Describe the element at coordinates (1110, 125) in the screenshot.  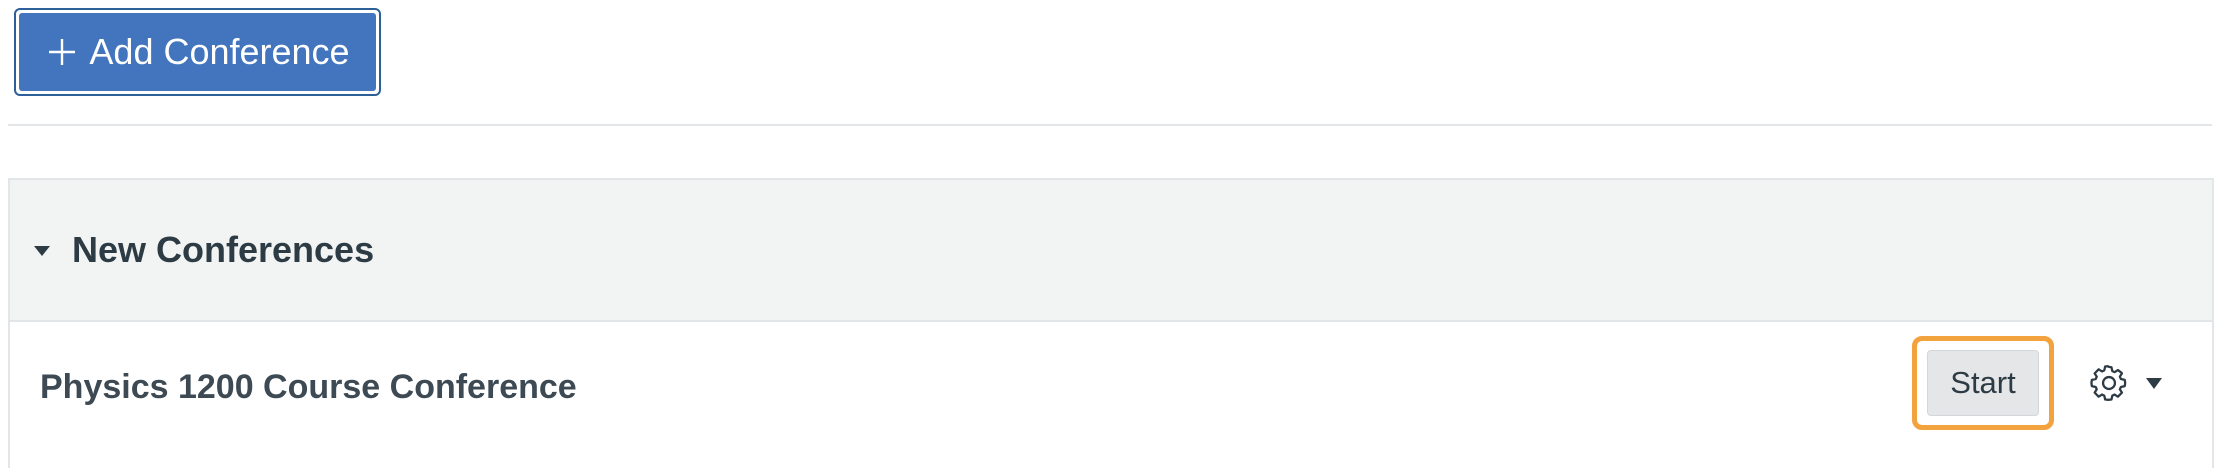
I see `divider` at that location.